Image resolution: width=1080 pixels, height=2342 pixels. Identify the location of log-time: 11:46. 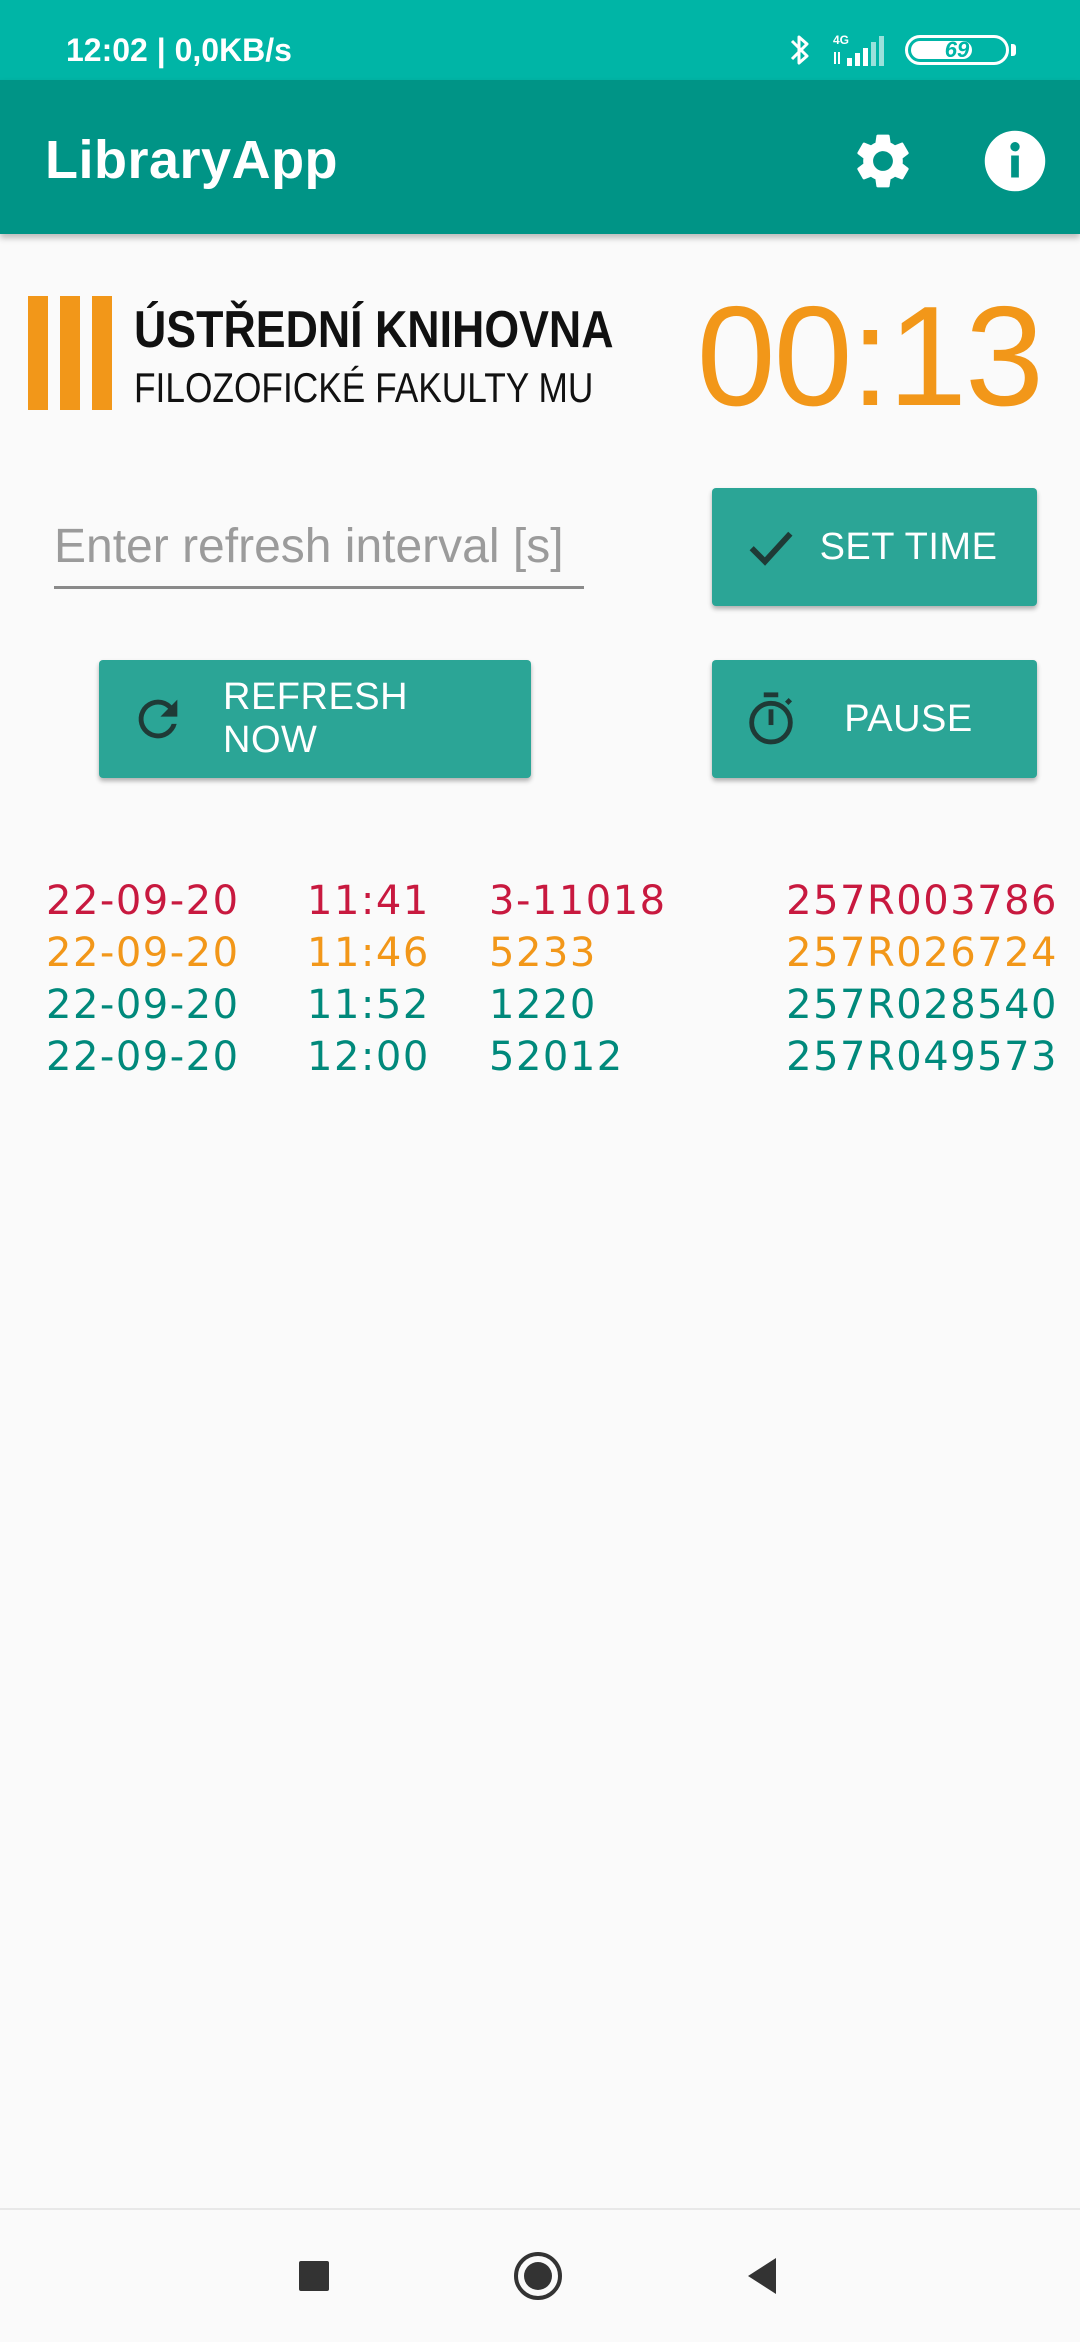
(368, 953).